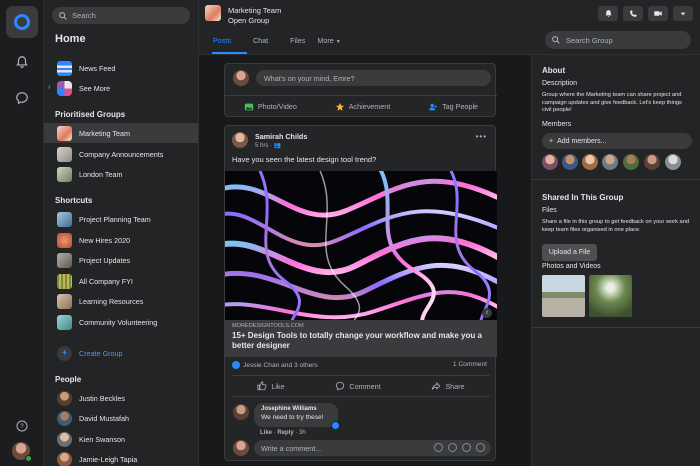 The height and width of the screenshot is (466, 700). Describe the element at coordinates (240, 140) in the screenshot. I see `post-author-avatar` at that location.